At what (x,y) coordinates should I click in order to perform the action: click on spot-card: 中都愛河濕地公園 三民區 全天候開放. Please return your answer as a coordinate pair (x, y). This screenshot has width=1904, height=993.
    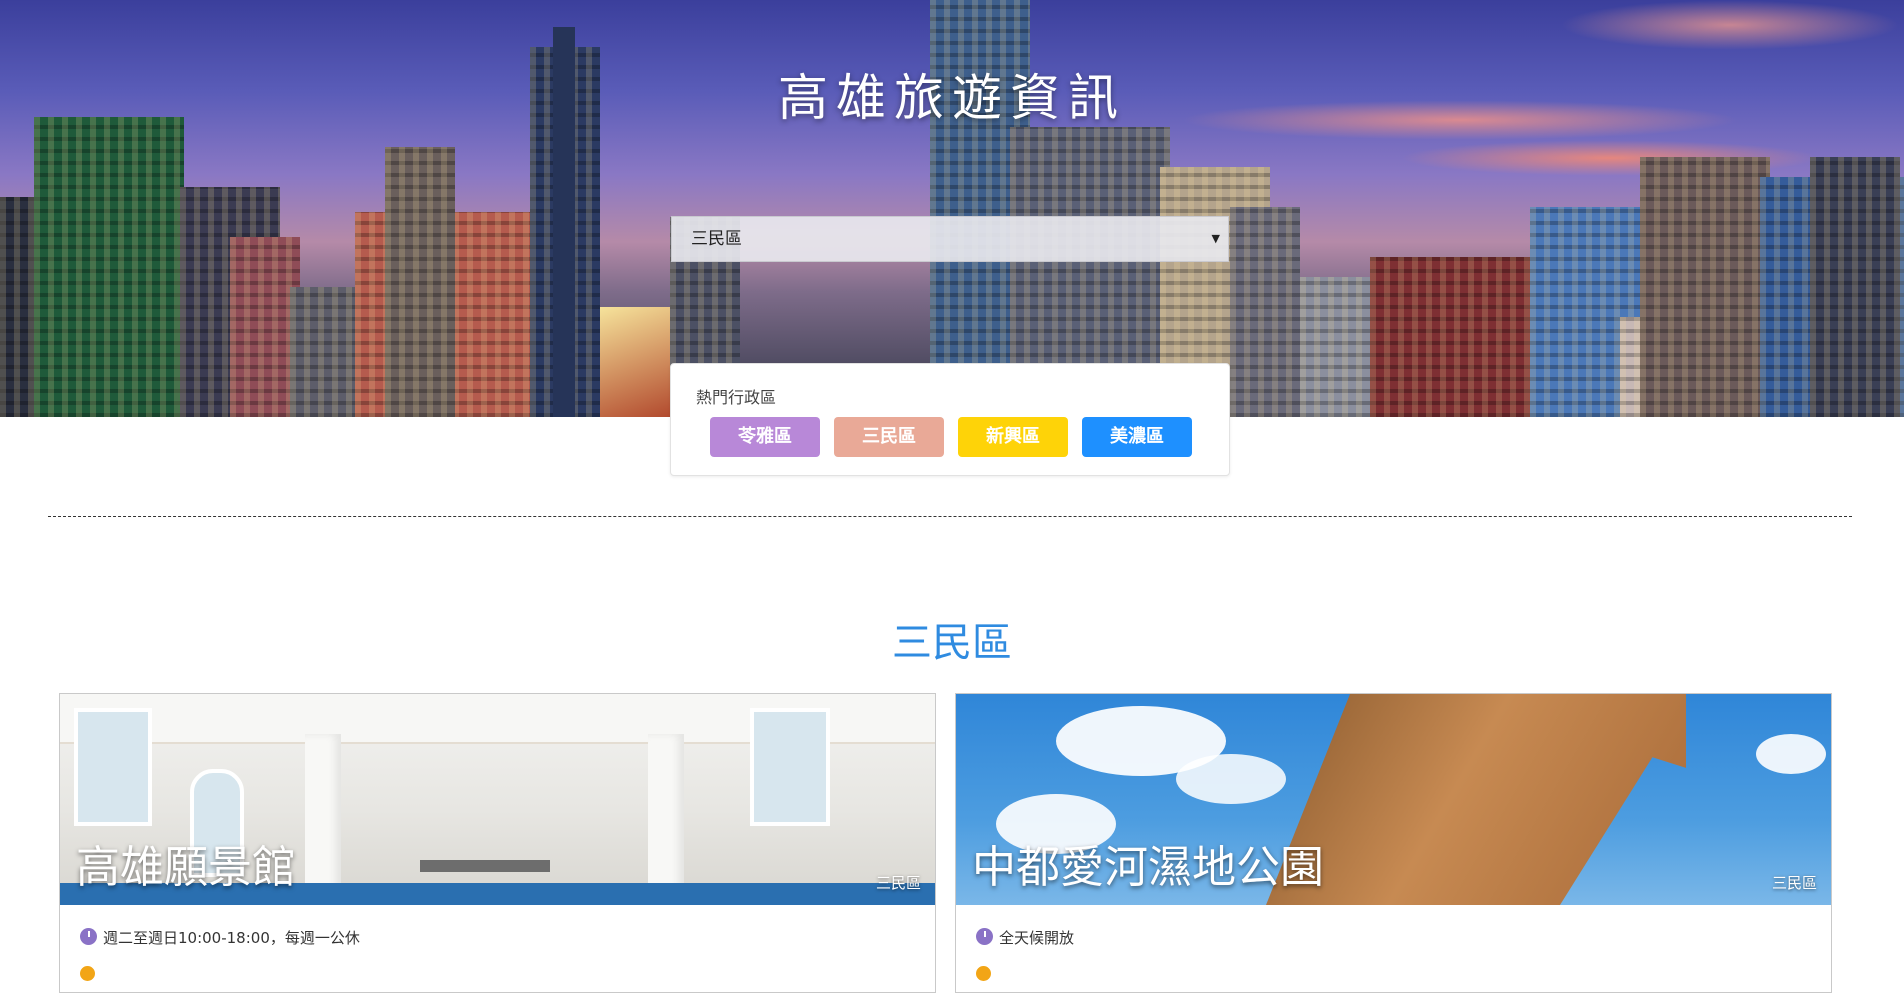
    Looking at the image, I should click on (1393, 843).